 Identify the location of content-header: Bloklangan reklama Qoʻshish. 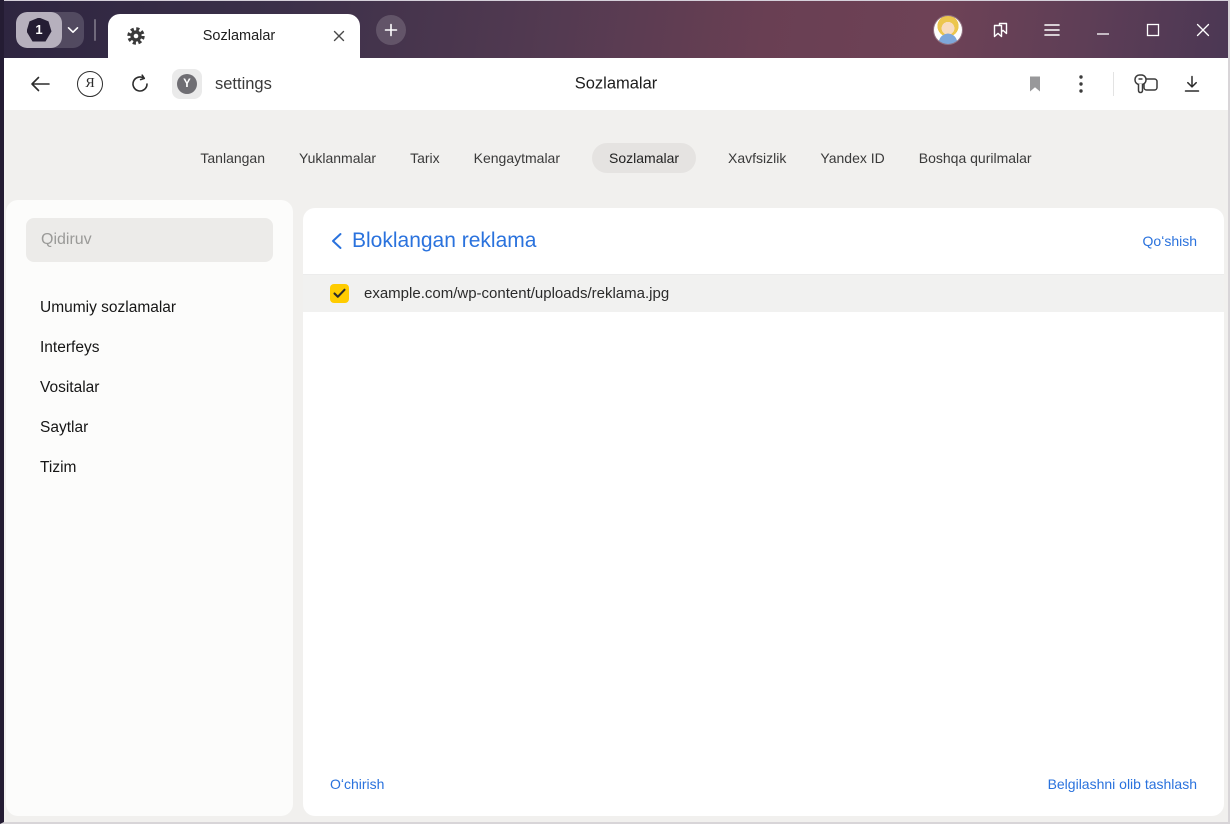
(763, 241).